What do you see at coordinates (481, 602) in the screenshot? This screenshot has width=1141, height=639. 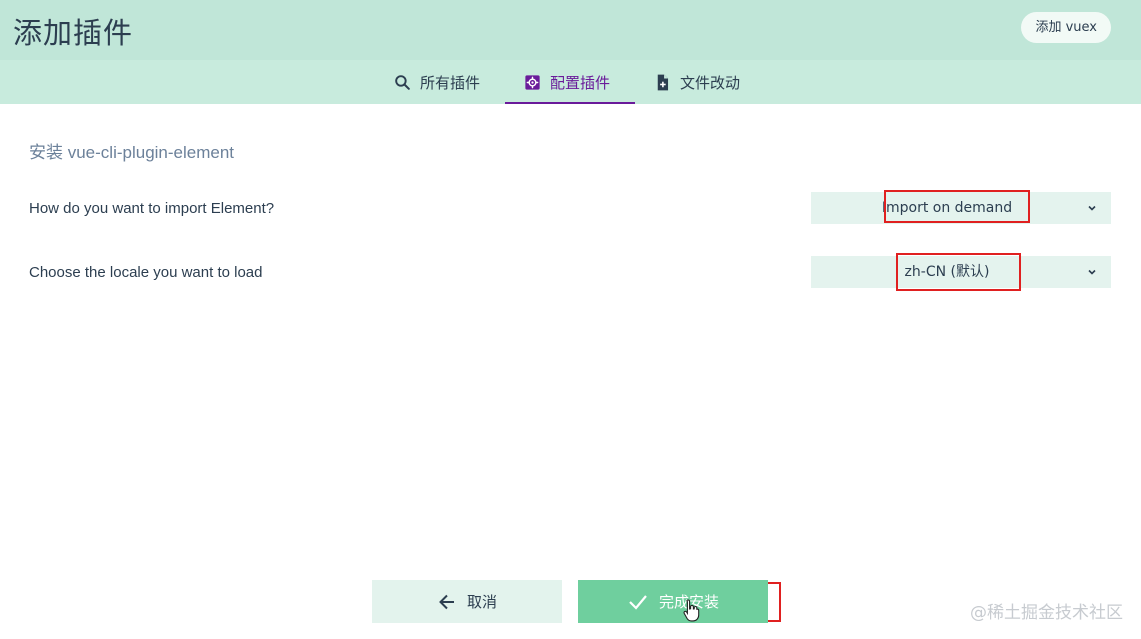 I see `cancel-label: 取消` at bounding box center [481, 602].